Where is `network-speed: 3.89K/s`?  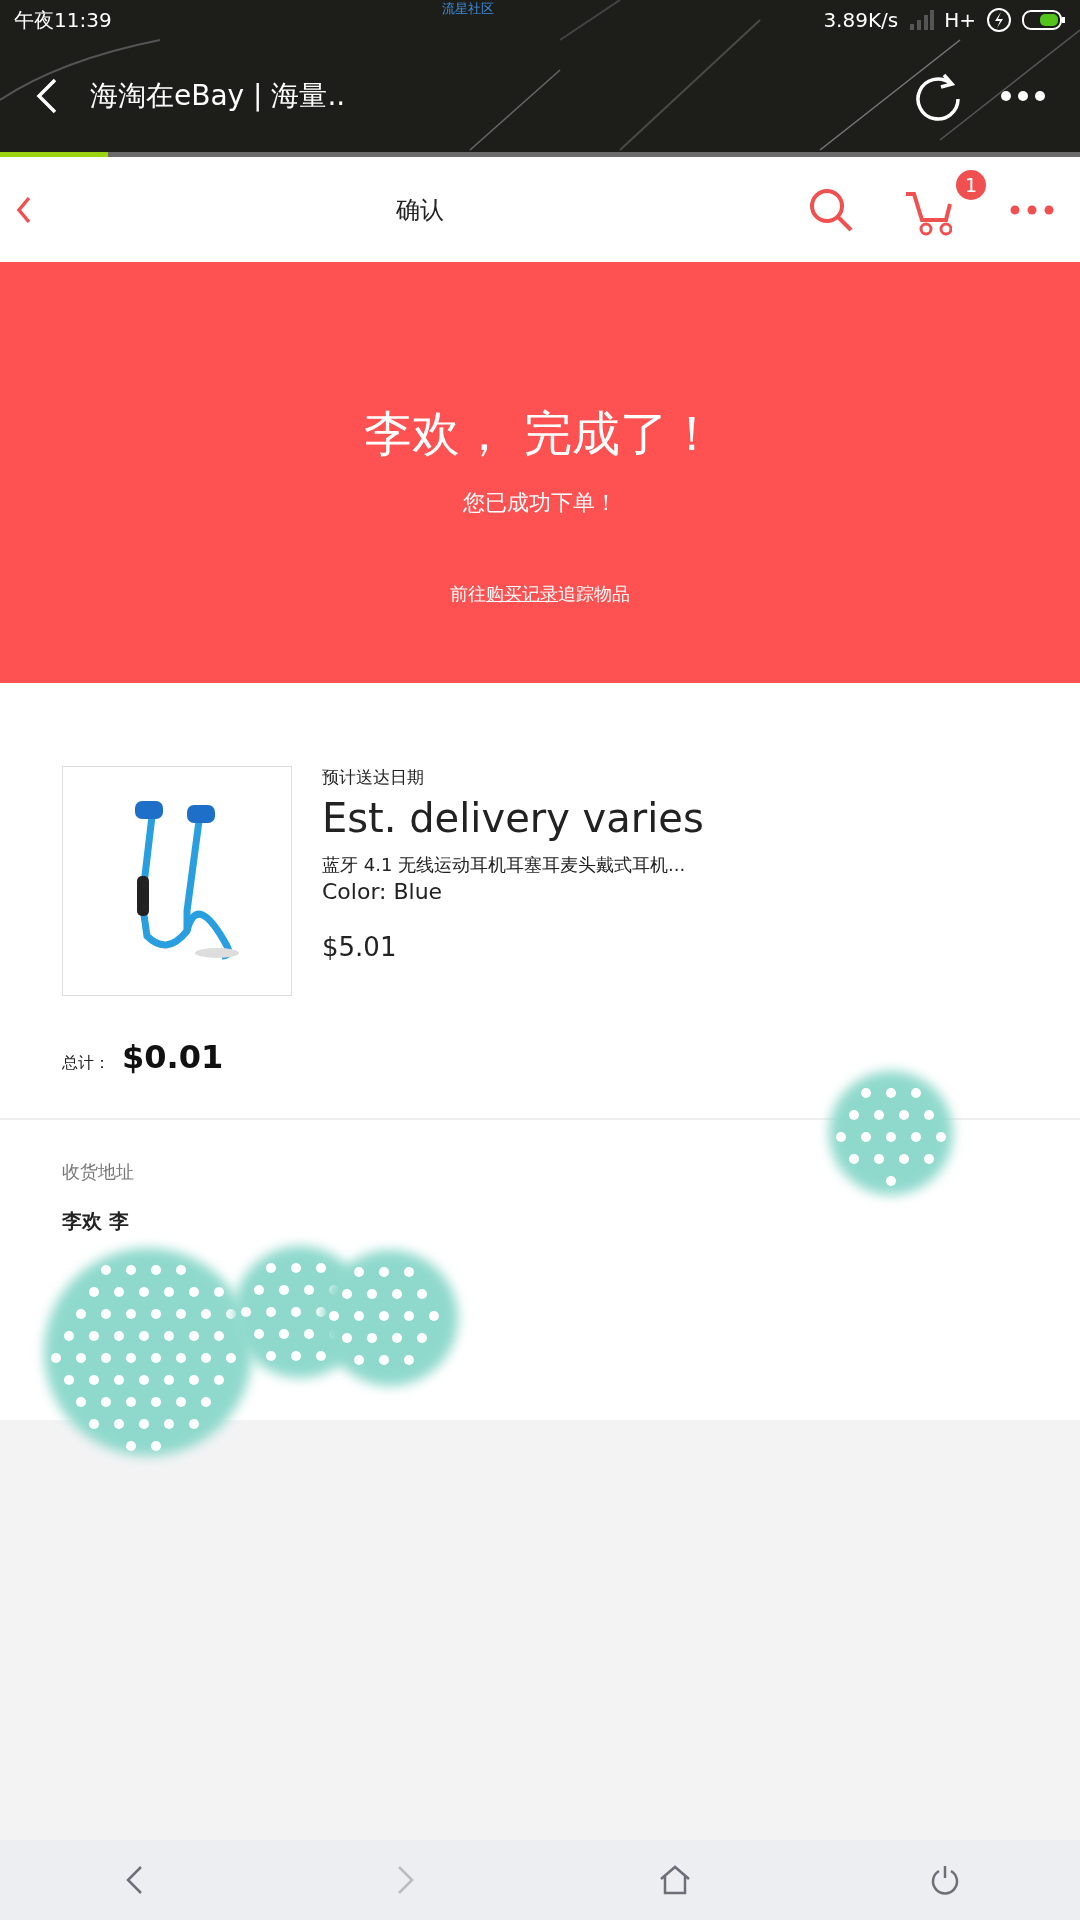 network-speed: 3.89K/s is located at coordinates (861, 20).